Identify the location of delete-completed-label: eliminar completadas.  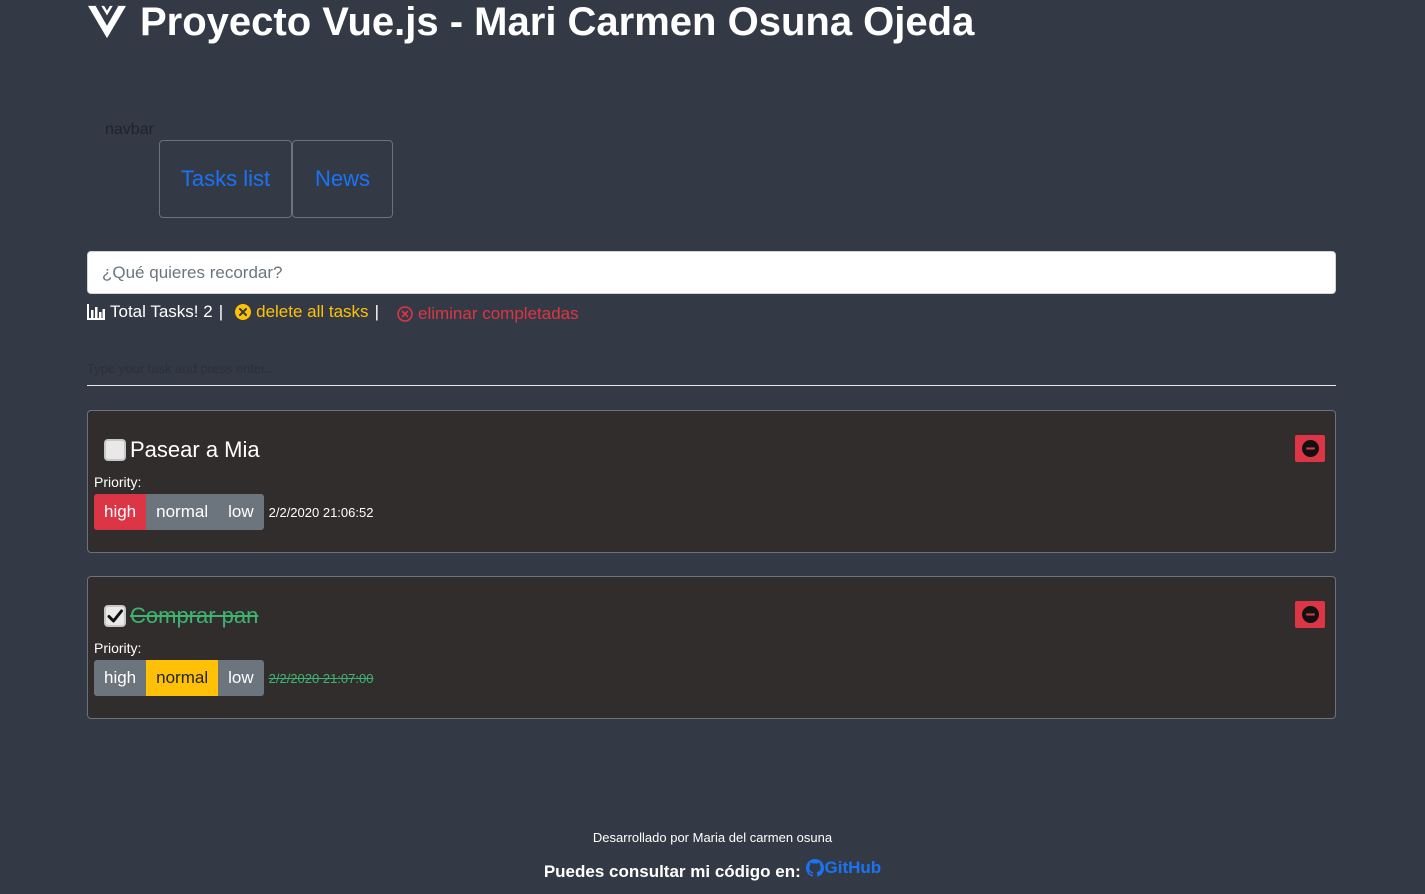
(498, 313).